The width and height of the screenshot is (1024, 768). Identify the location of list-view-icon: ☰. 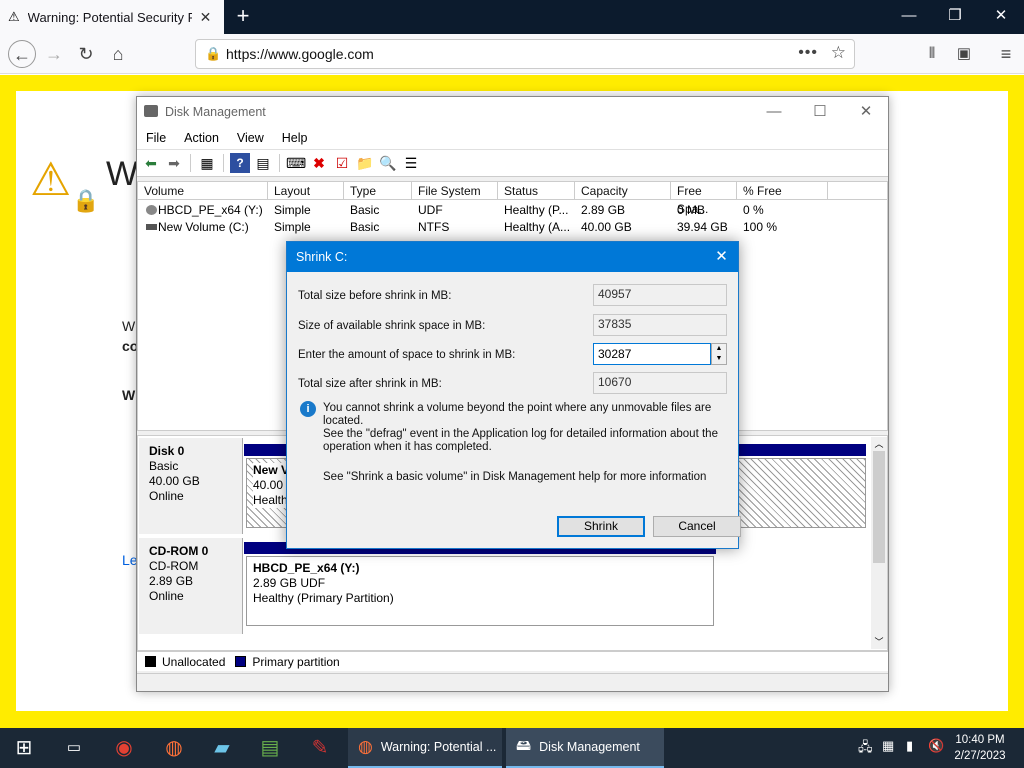
(411, 163).